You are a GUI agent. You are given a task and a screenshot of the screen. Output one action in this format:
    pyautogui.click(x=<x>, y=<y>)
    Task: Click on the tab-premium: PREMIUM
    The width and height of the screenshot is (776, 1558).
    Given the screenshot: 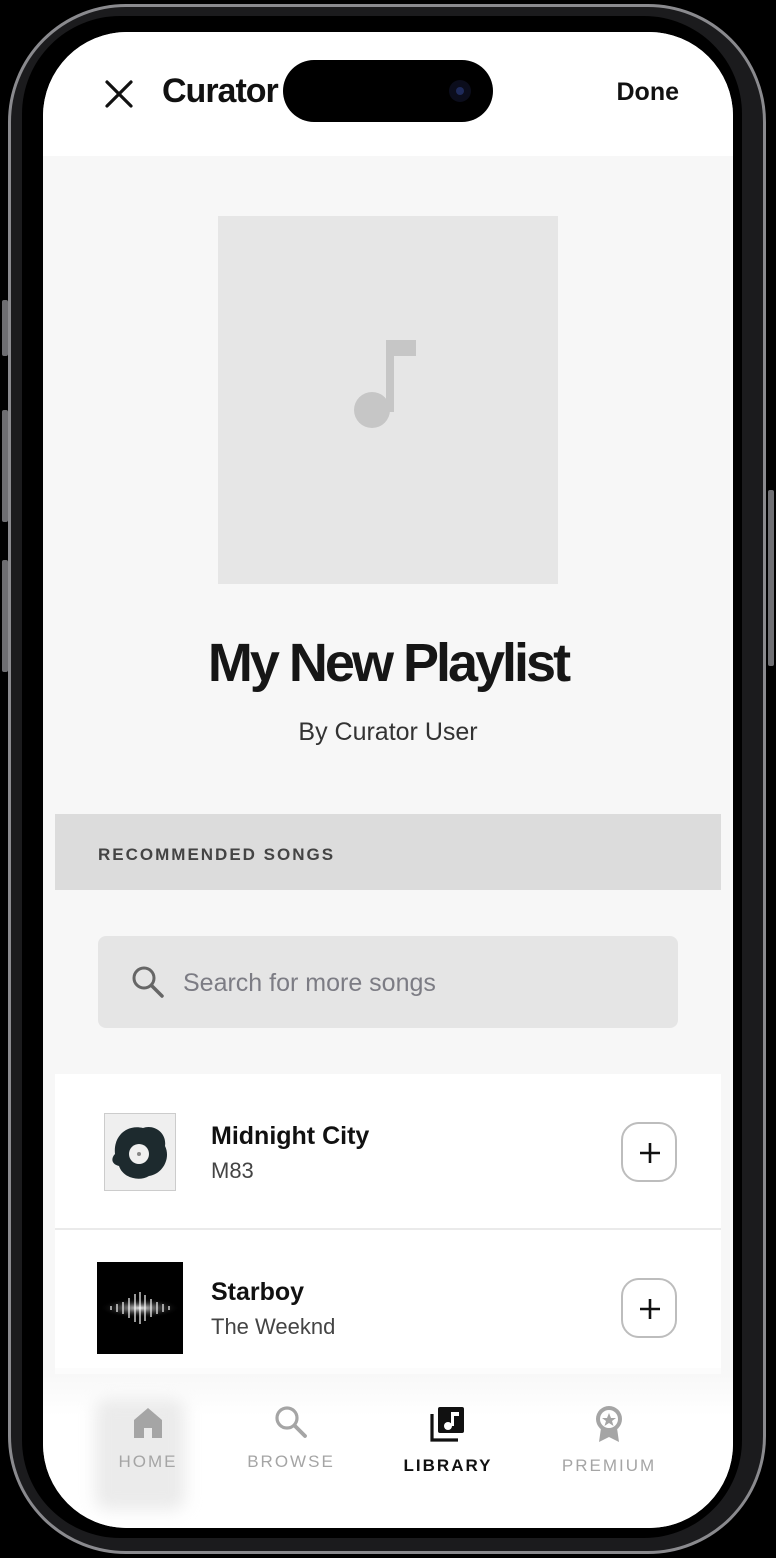 What is the action you would take?
    pyautogui.click(x=609, y=1440)
    